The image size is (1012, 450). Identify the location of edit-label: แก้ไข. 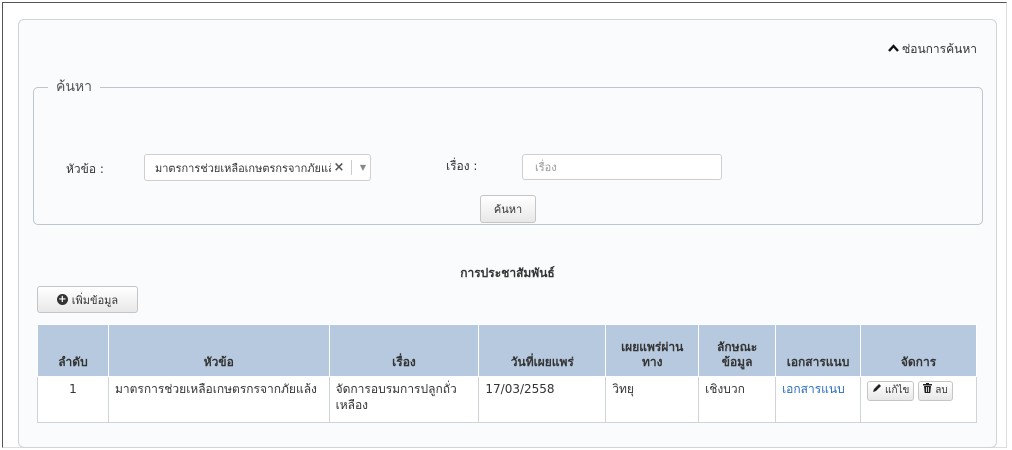
(897, 390).